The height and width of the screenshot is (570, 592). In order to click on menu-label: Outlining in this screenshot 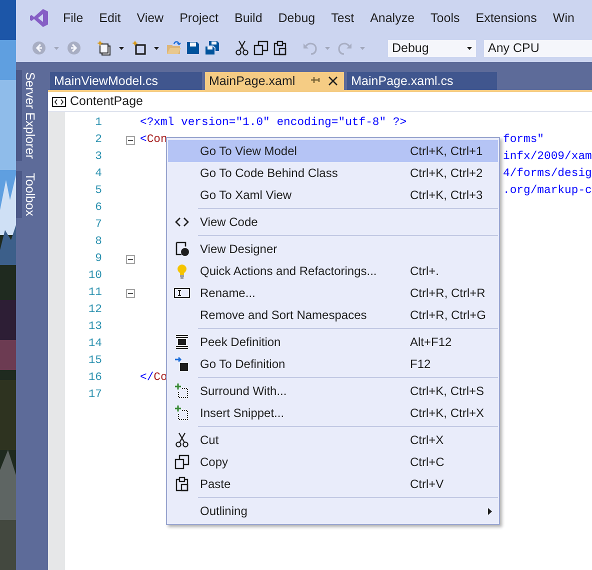, I will do `click(223, 511)`.